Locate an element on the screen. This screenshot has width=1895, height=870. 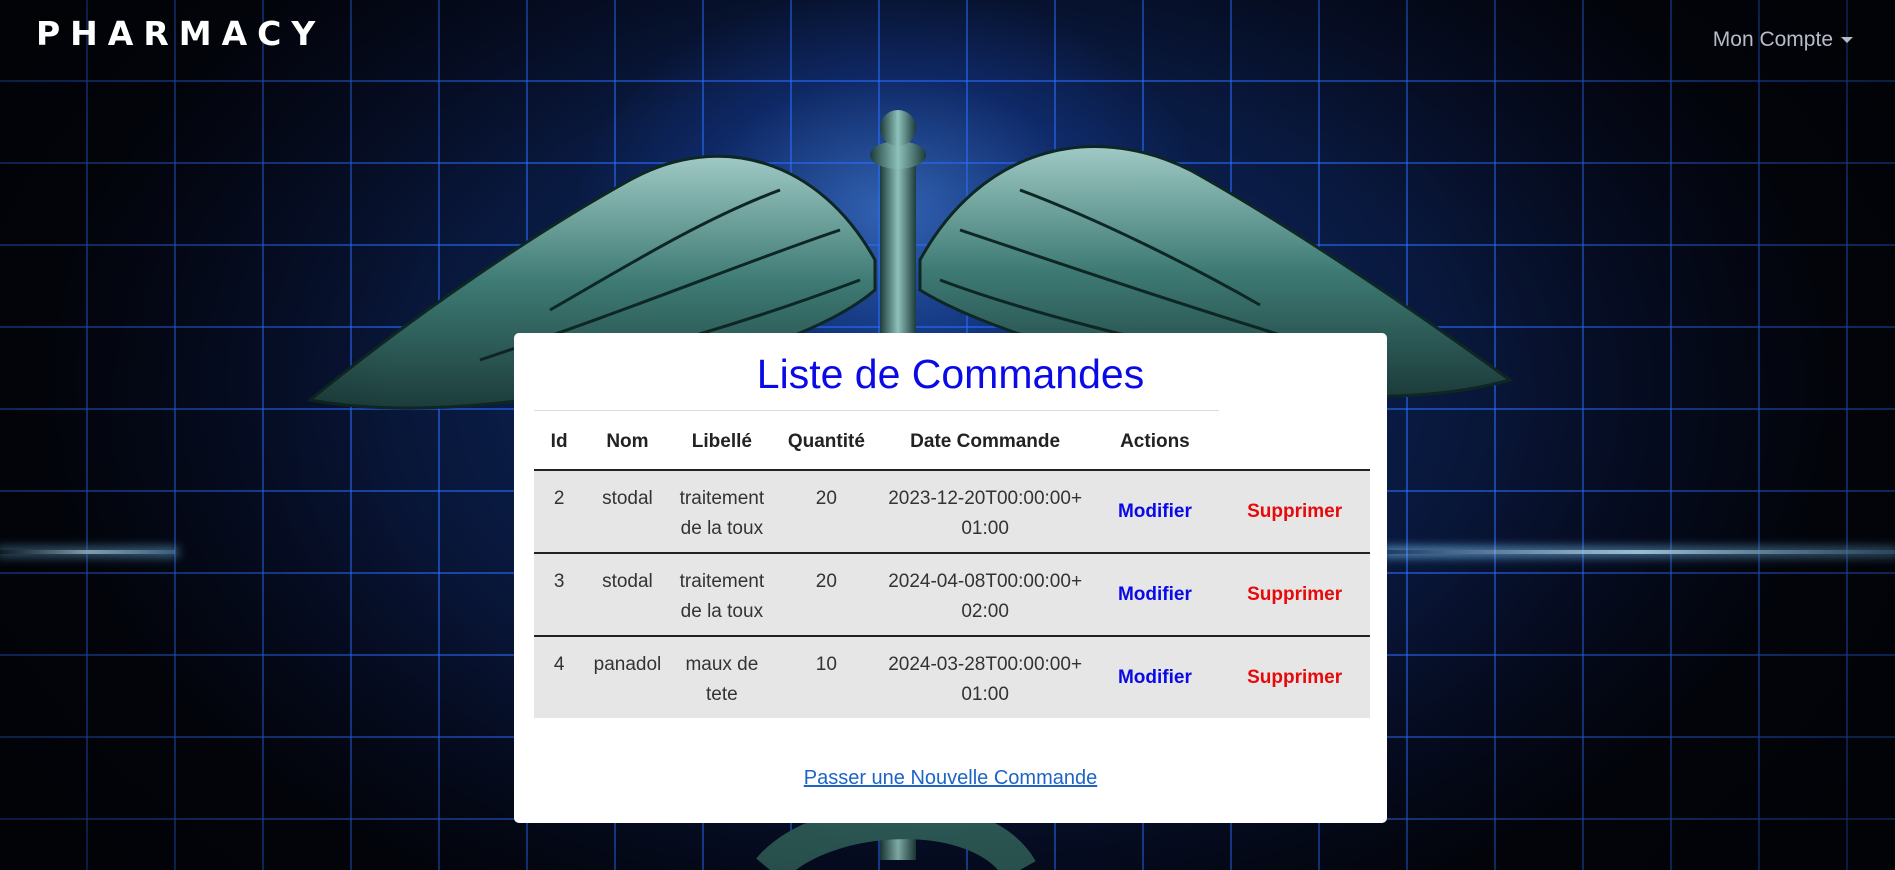
cell-nom: panadol is located at coordinates (627, 676).